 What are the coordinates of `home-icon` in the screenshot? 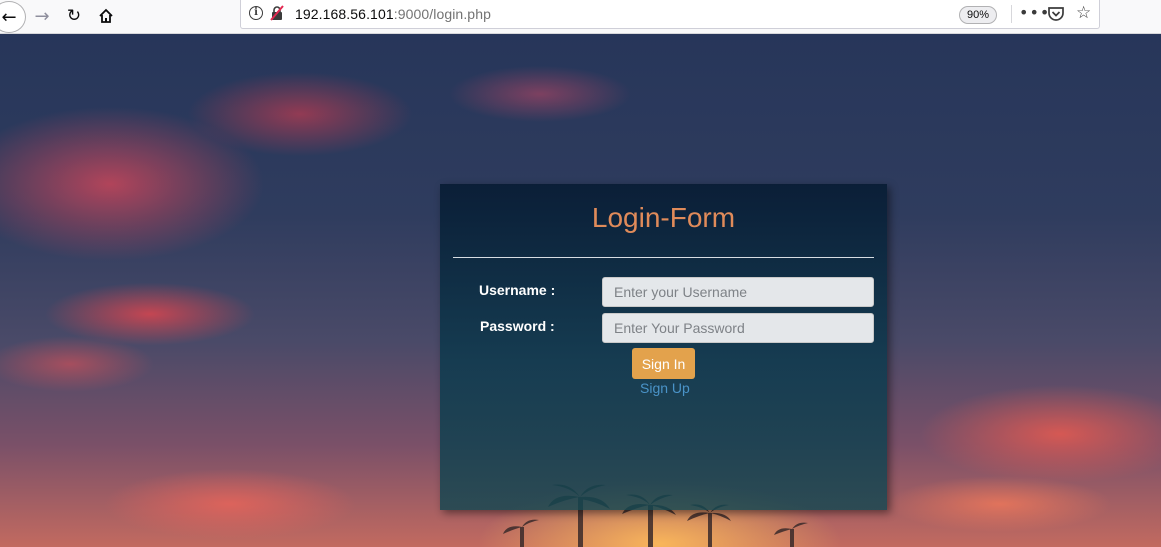 It's located at (106, 15).